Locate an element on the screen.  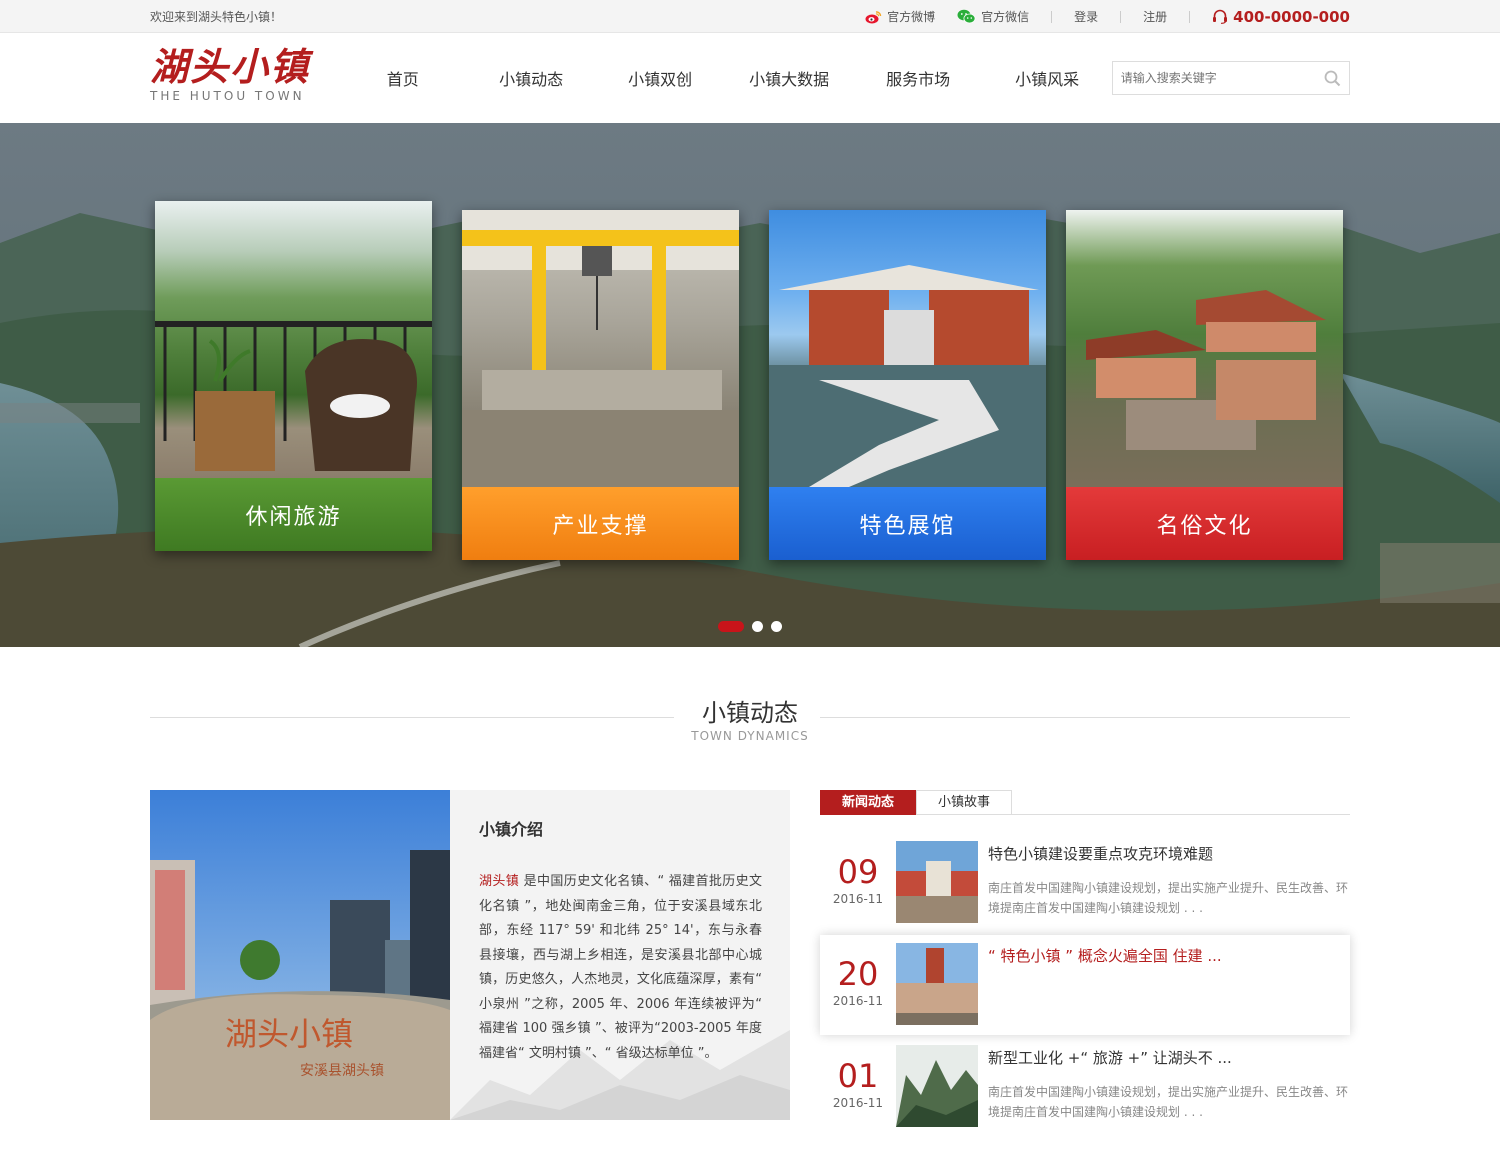
headset-icon is located at coordinates (1220, 16).